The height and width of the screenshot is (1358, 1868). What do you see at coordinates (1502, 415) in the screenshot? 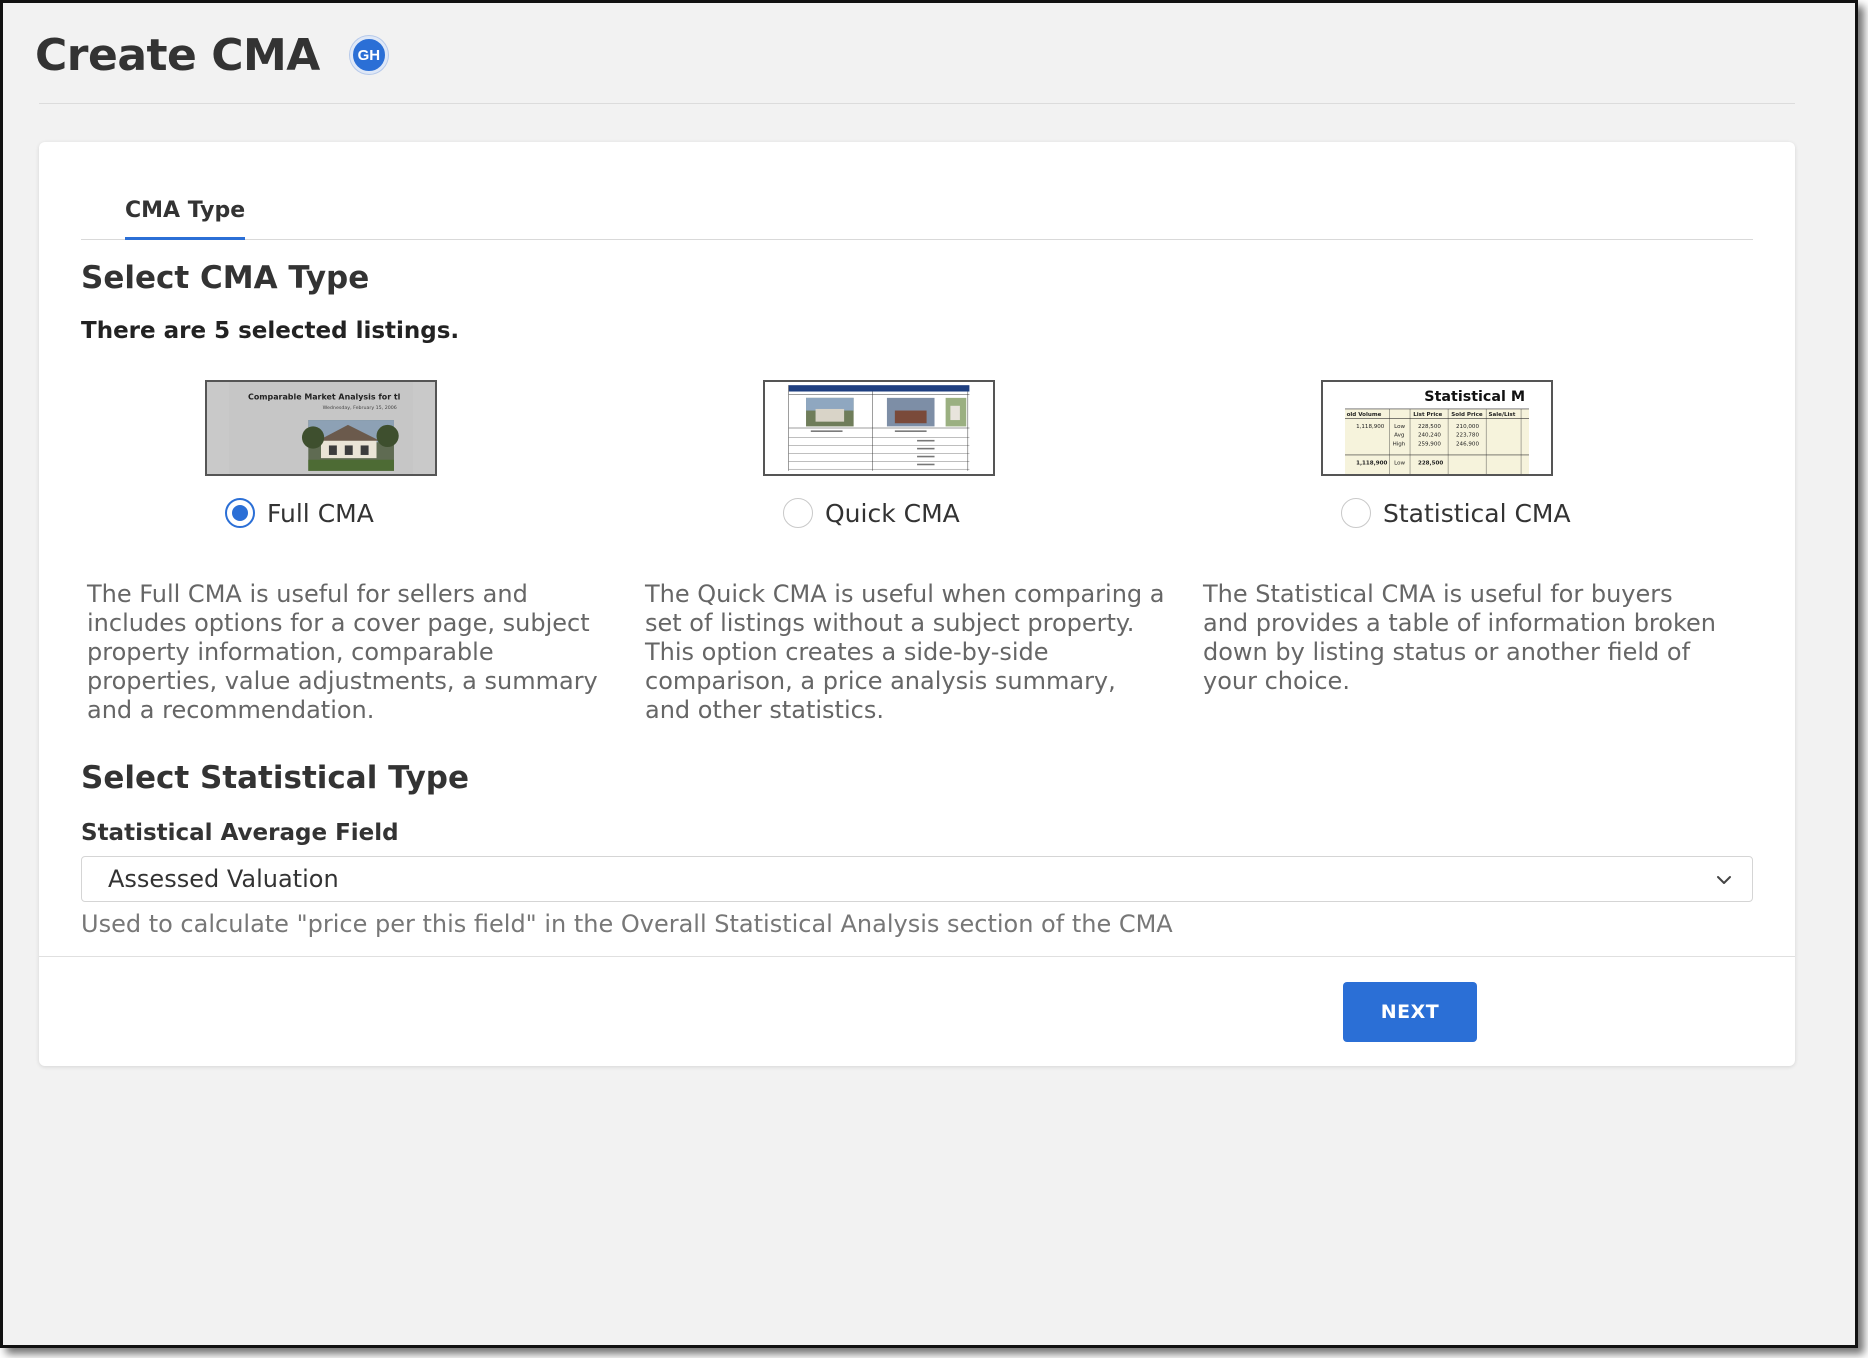
I see `statistical-preview-header: Sale/List` at bounding box center [1502, 415].